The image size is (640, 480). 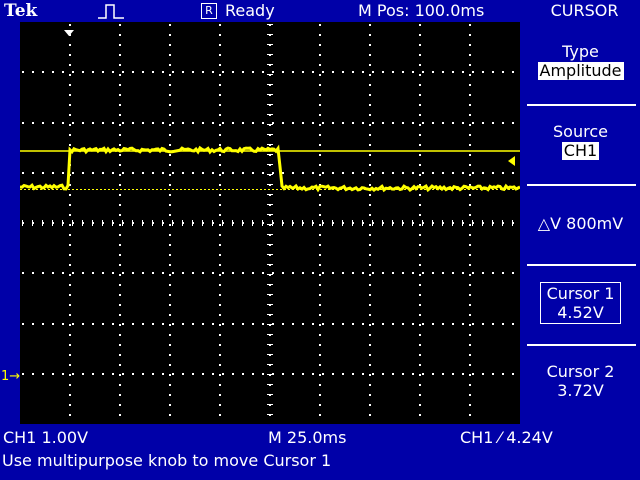 What do you see at coordinates (581, 185) in the screenshot?
I see `menu-divider` at bounding box center [581, 185].